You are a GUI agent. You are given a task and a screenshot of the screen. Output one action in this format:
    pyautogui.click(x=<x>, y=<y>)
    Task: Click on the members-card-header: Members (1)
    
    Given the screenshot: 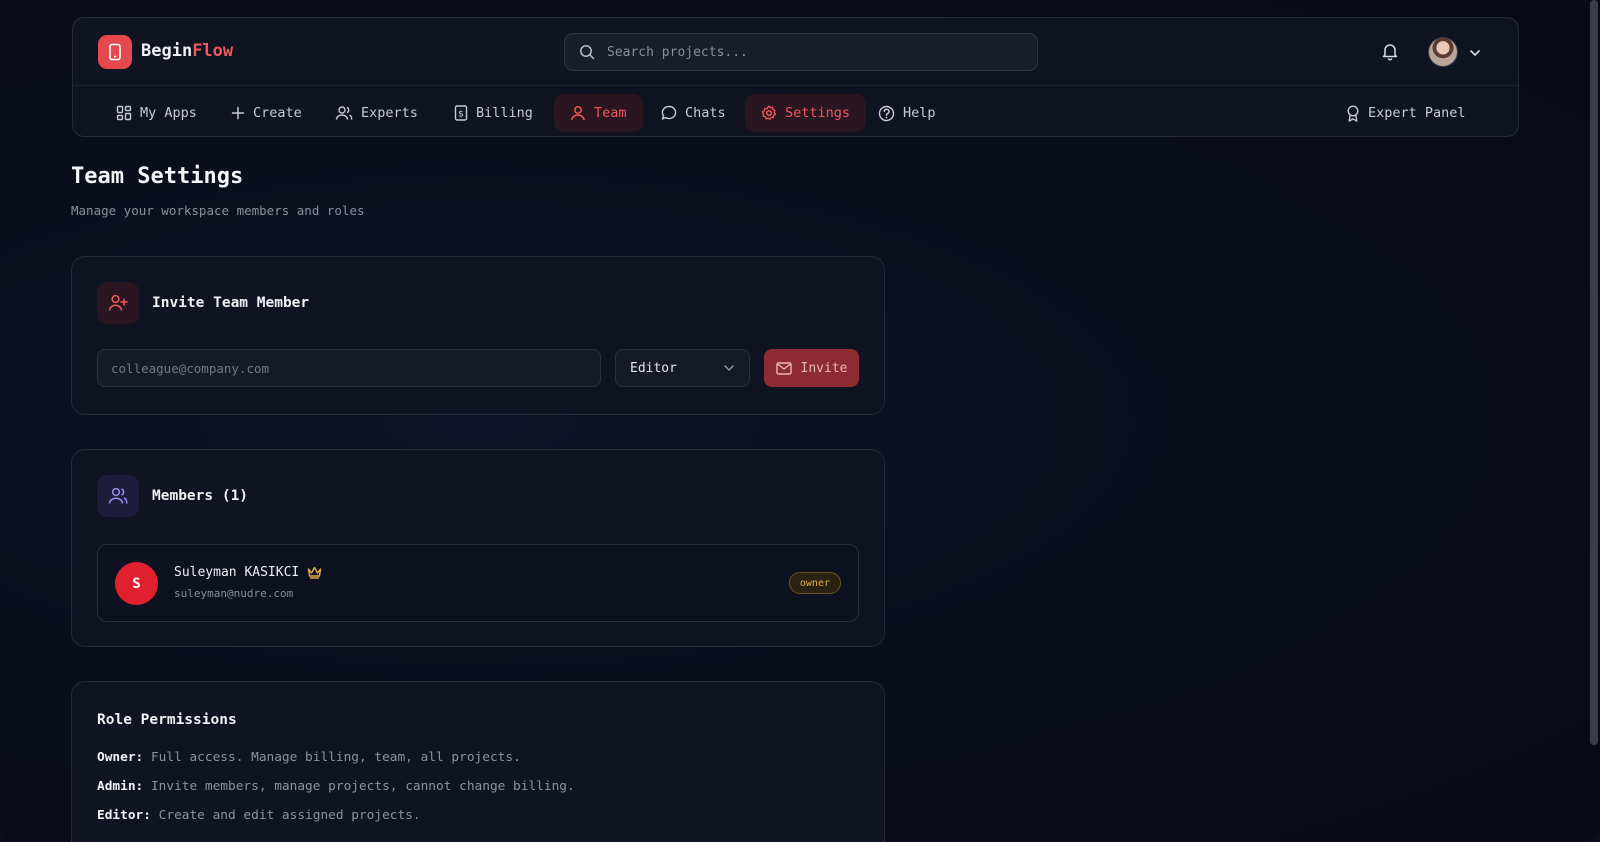 What is the action you would take?
    pyautogui.click(x=172, y=496)
    